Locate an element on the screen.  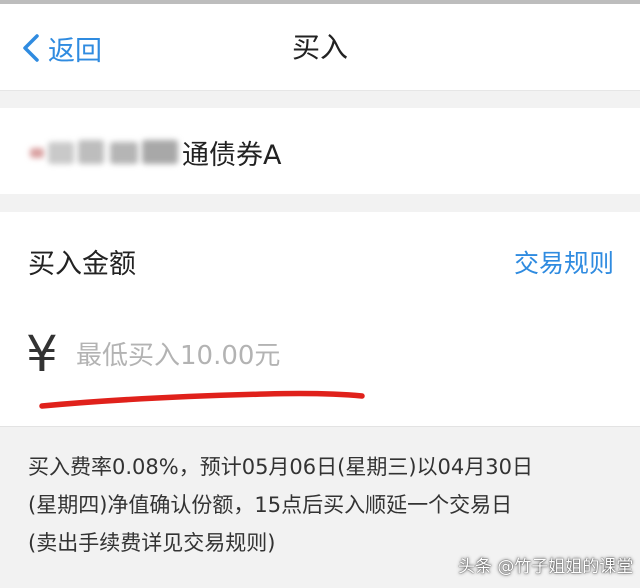
back-button: 返回 is located at coordinates (62, 48).